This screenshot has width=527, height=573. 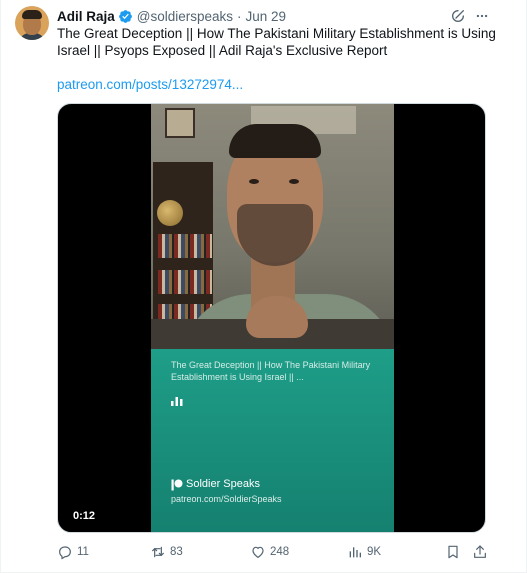 I want to click on like-count: 248, so click(x=280, y=552).